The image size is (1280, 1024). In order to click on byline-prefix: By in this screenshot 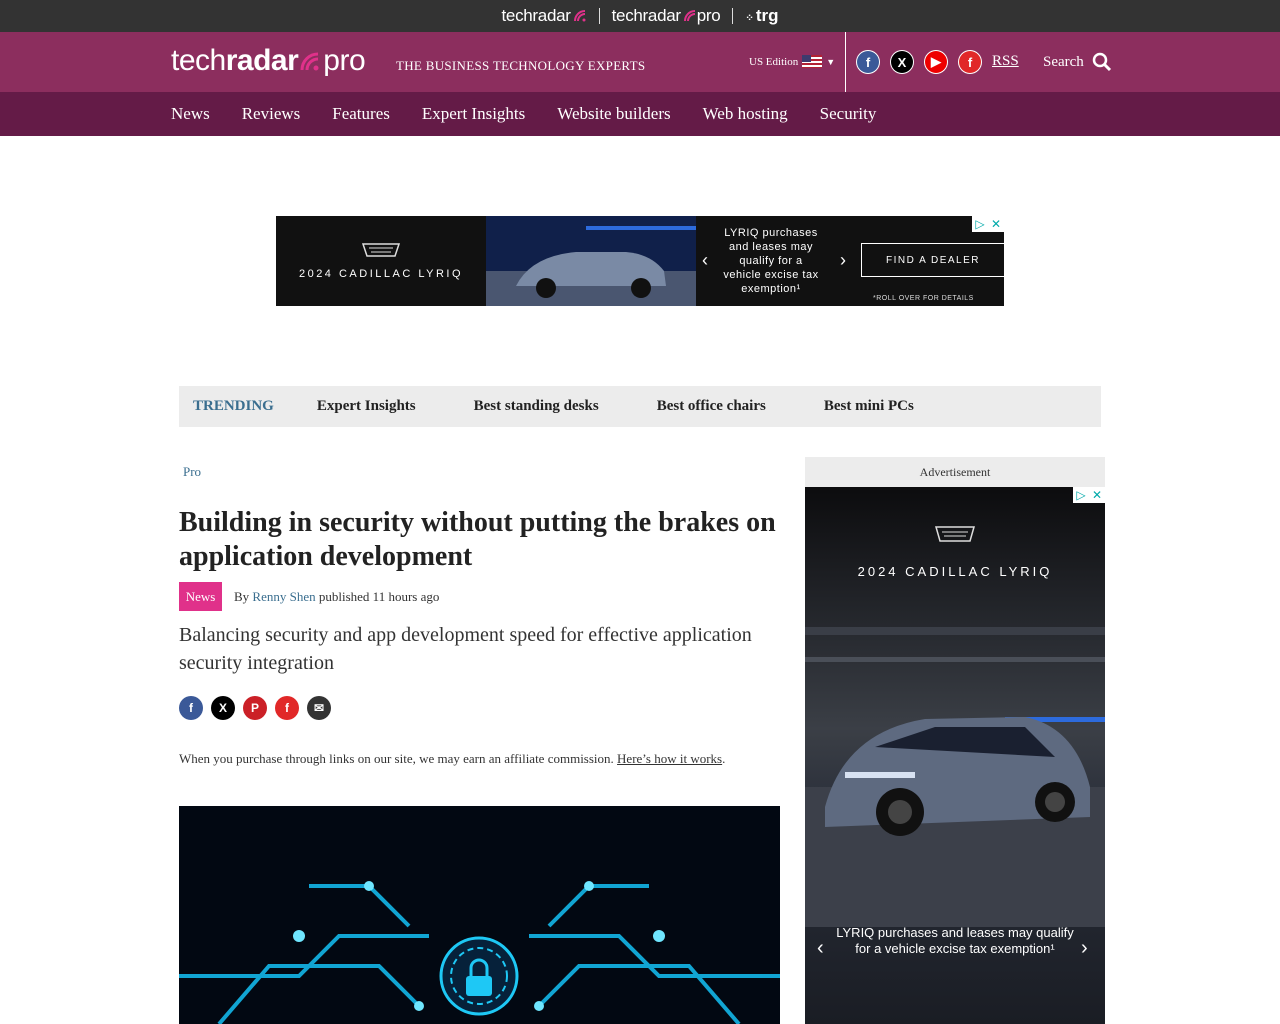, I will do `click(242, 596)`.